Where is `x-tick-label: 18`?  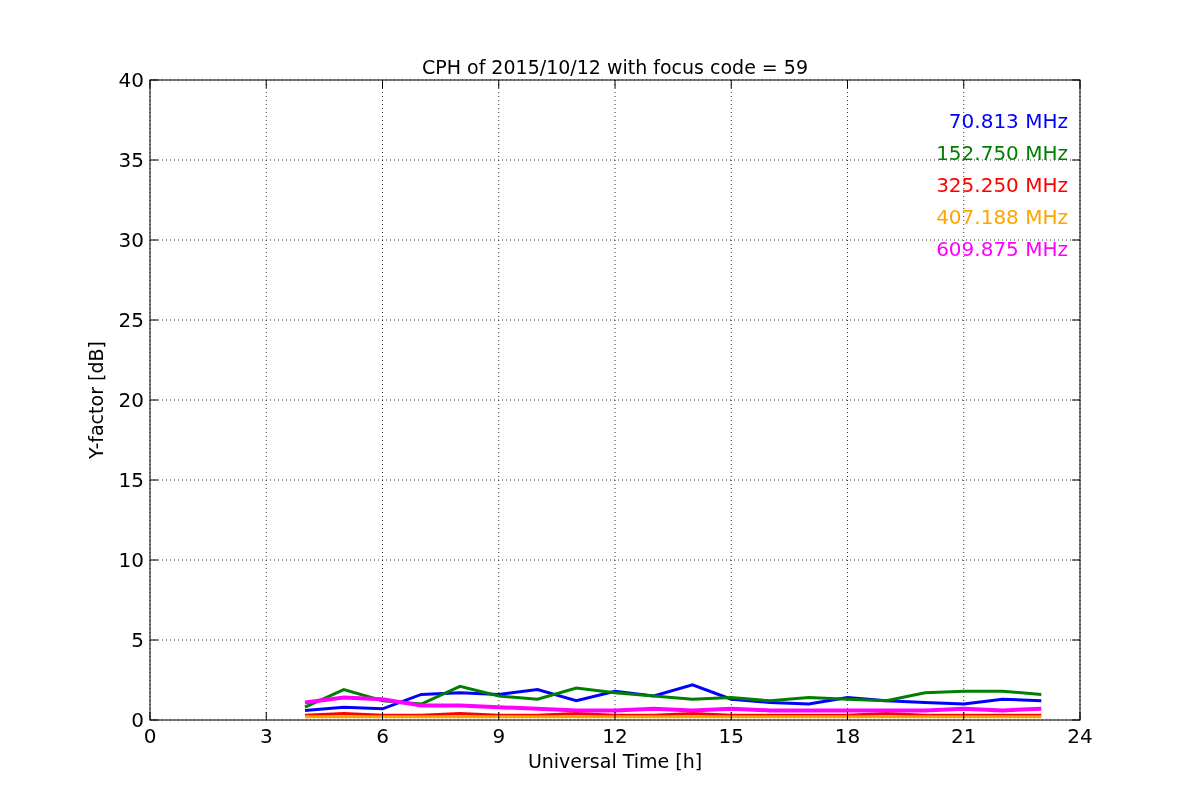 x-tick-label: 18 is located at coordinates (847, 736).